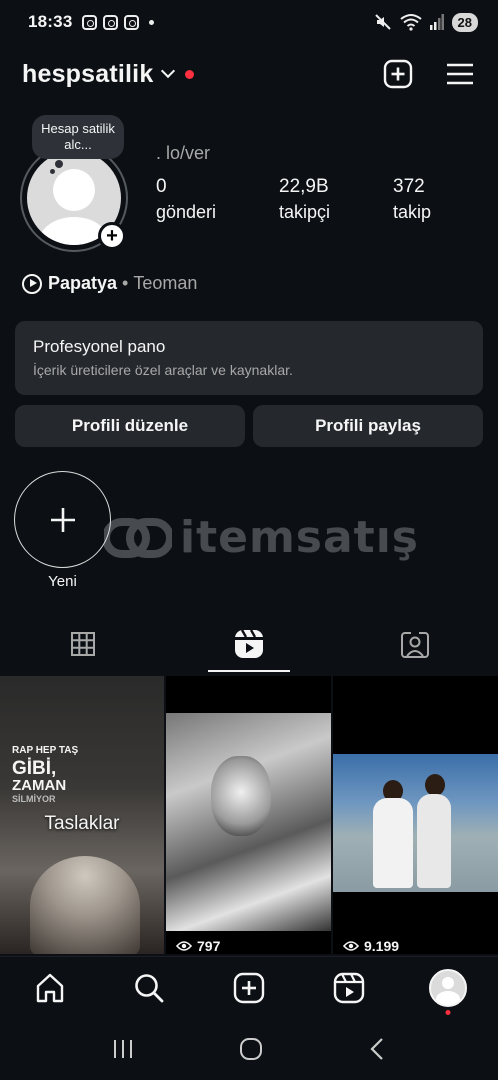 The height and width of the screenshot is (1080, 498). What do you see at coordinates (34, 799) in the screenshot?
I see `overlay-line-4: SİLMİYOR` at bounding box center [34, 799].